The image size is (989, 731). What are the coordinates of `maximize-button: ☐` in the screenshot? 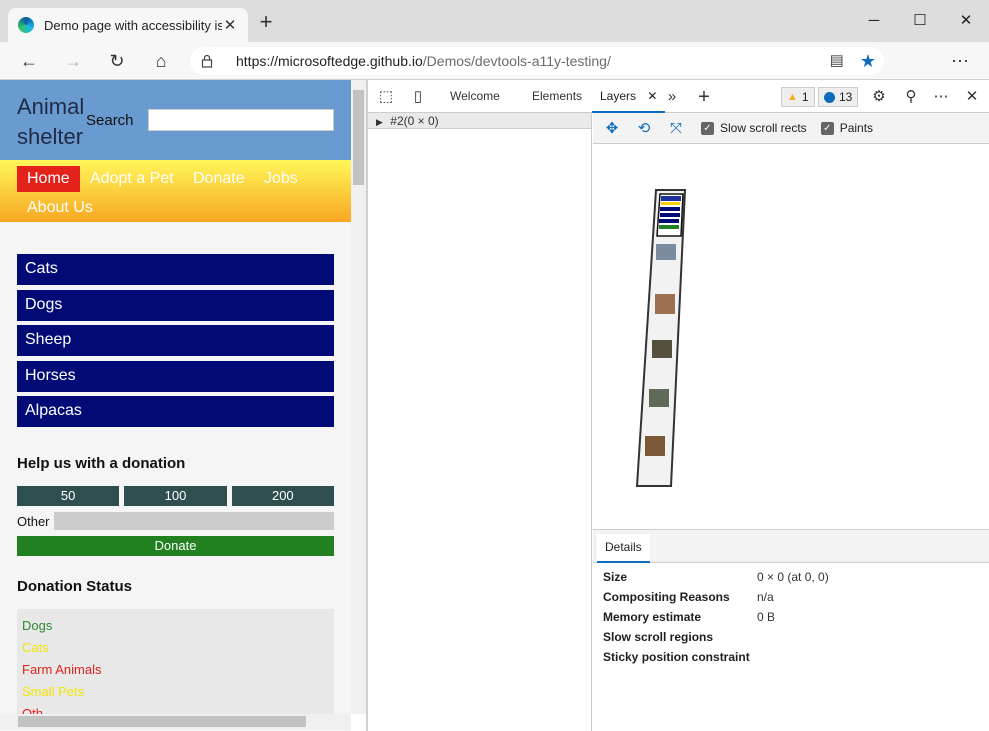 It's located at (920, 21).